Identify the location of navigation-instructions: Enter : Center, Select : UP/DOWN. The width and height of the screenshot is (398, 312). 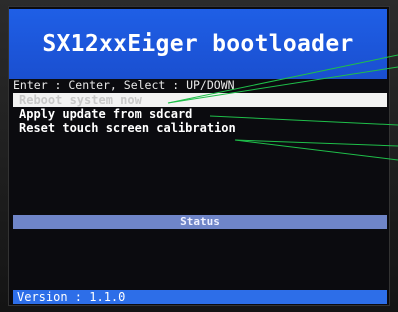
(124, 85).